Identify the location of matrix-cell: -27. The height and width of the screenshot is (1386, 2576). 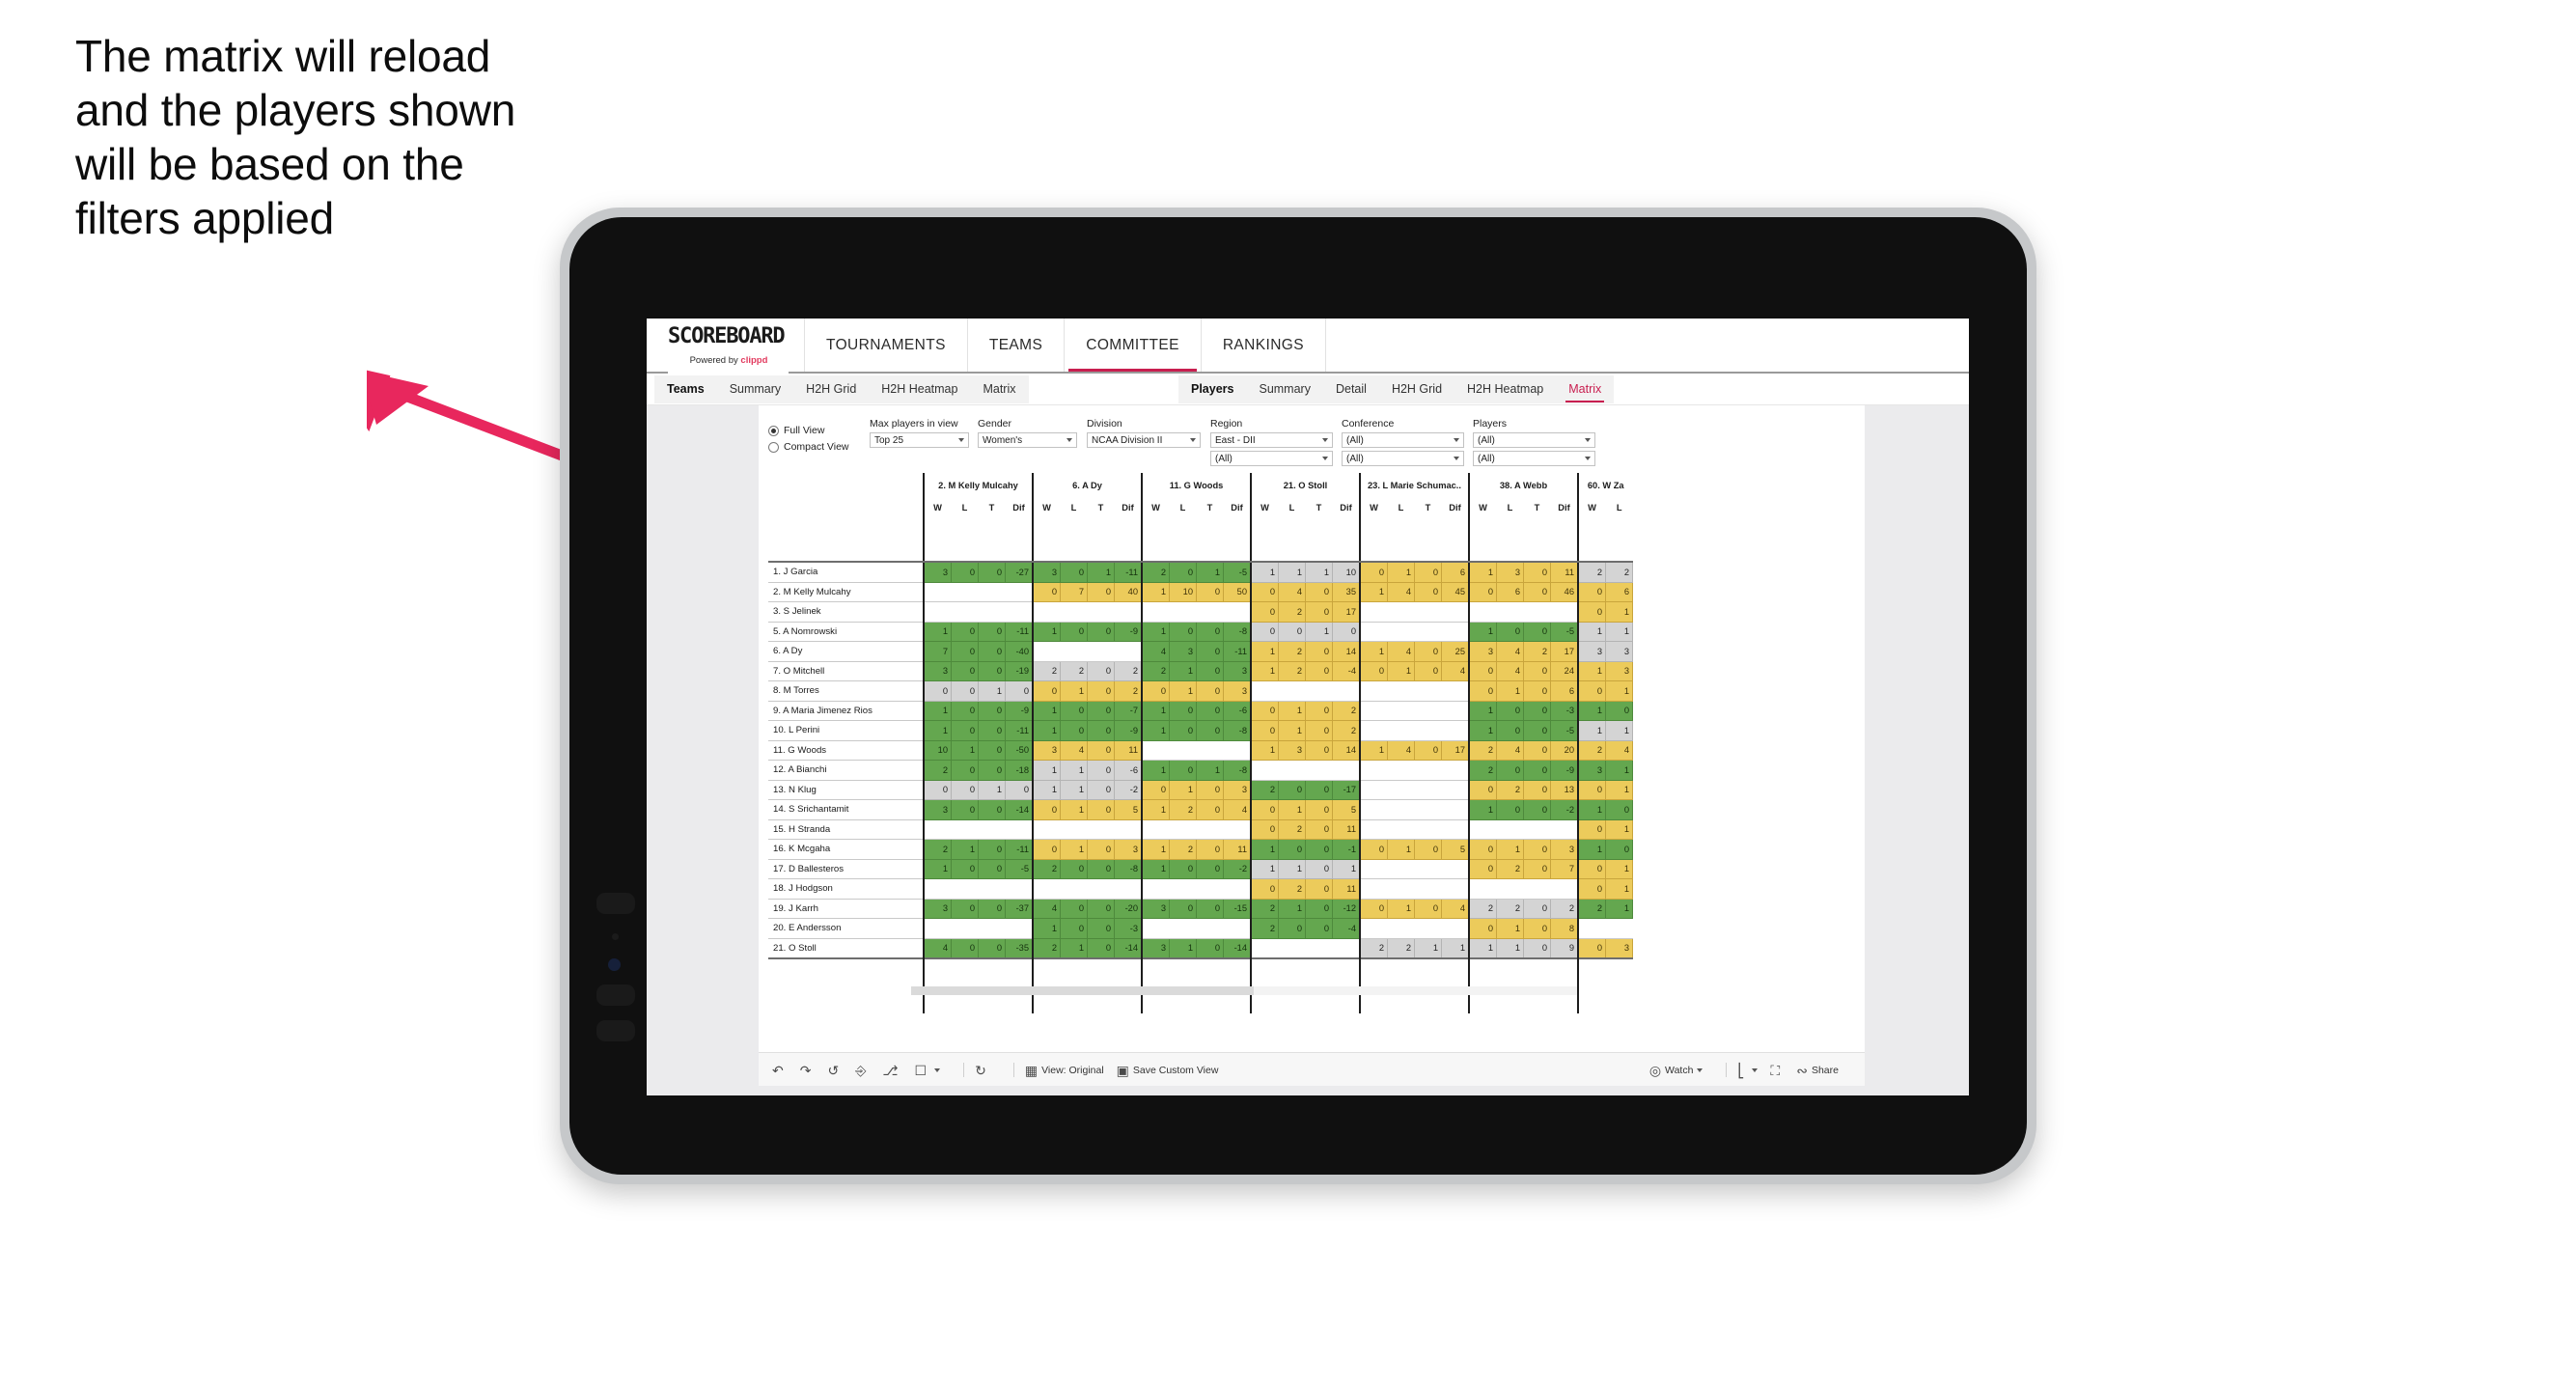
(1019, 572).